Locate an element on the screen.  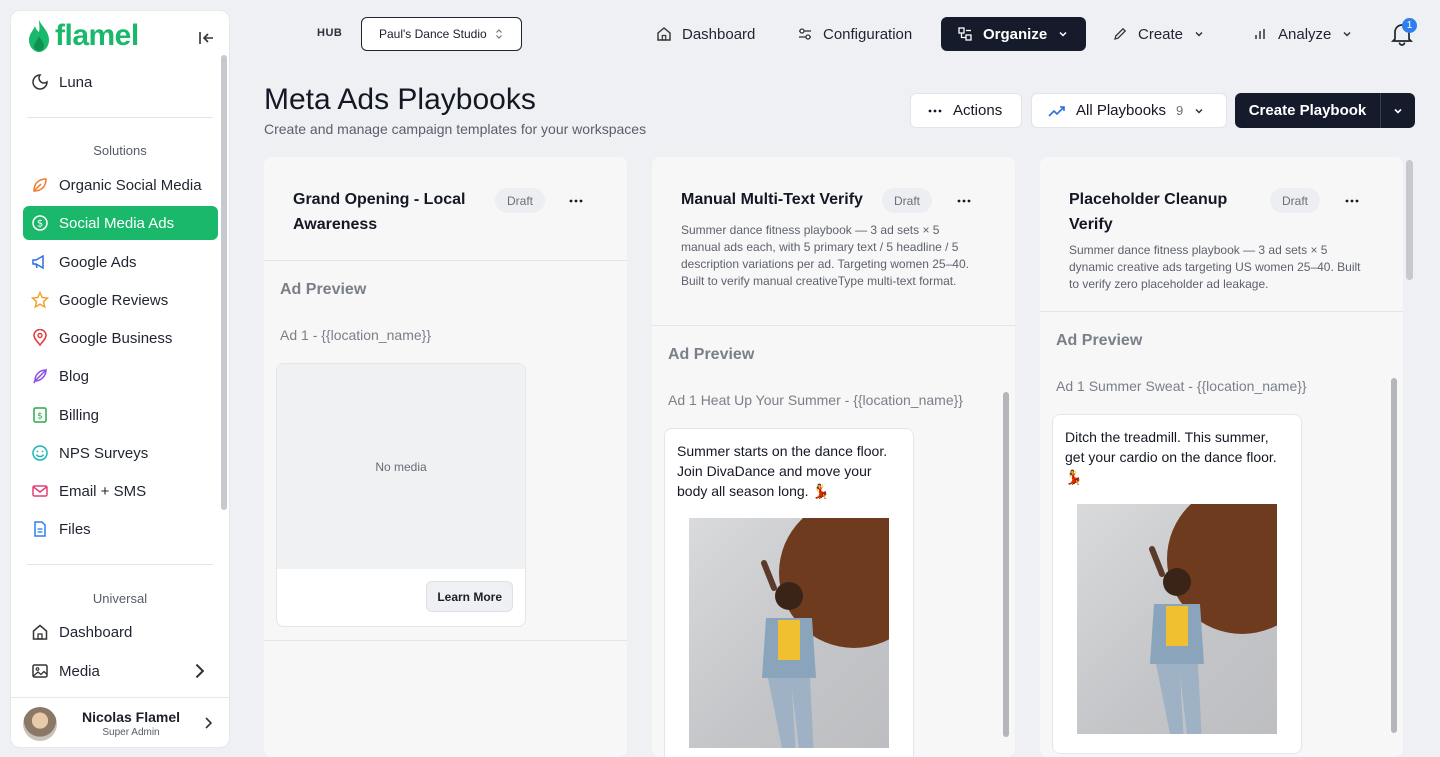
sidebar-item-google-reviews: Google Reviews is located at coordinates (120, 300).